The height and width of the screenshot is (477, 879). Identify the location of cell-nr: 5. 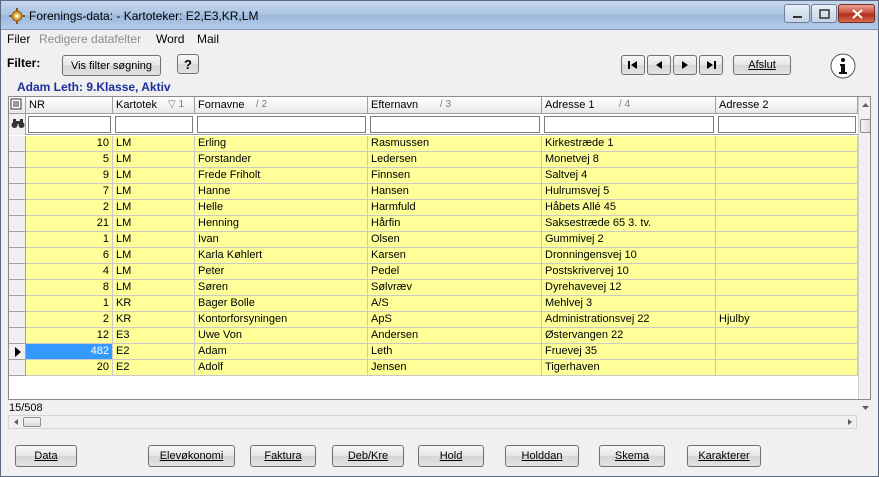
(69, 160).